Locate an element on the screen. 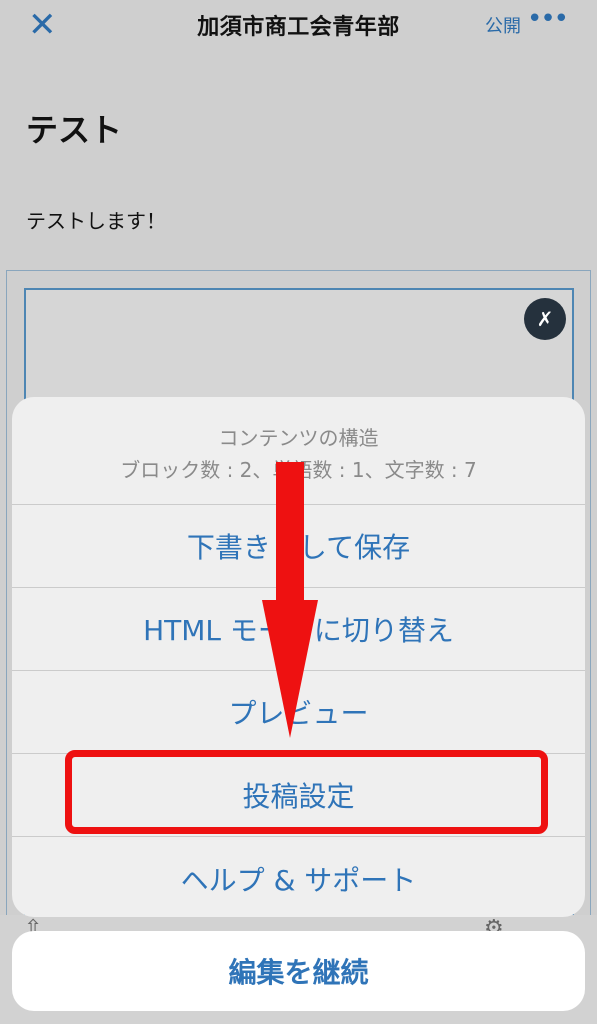  red-arrow-icon is located at coordinates (290, 600).